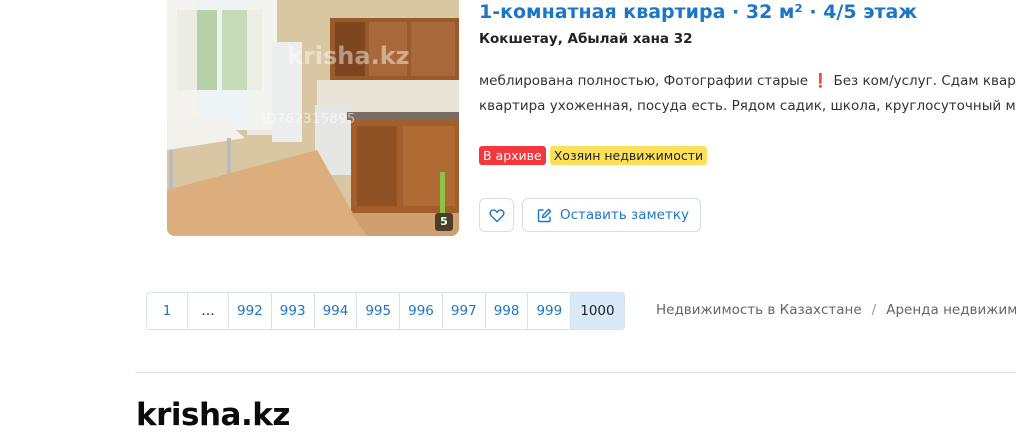 The width and height of the screenshot is (1016, 448). Describe the element at coordinates (698, 12) in the screenshot. I see `listing-title: 1-комнатная квартира · 32 м² · 4/5 этаж` at that location.